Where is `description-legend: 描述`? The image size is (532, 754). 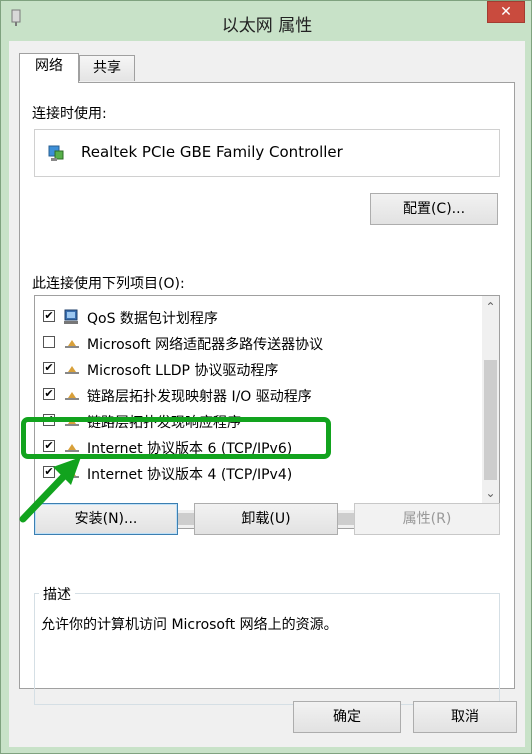 description-legend: 描述 is located at coordinates (57, 594).